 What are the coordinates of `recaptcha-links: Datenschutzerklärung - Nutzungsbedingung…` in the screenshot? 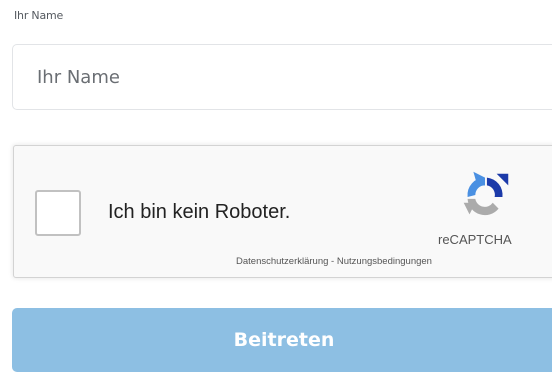 It's located at (334, 261).